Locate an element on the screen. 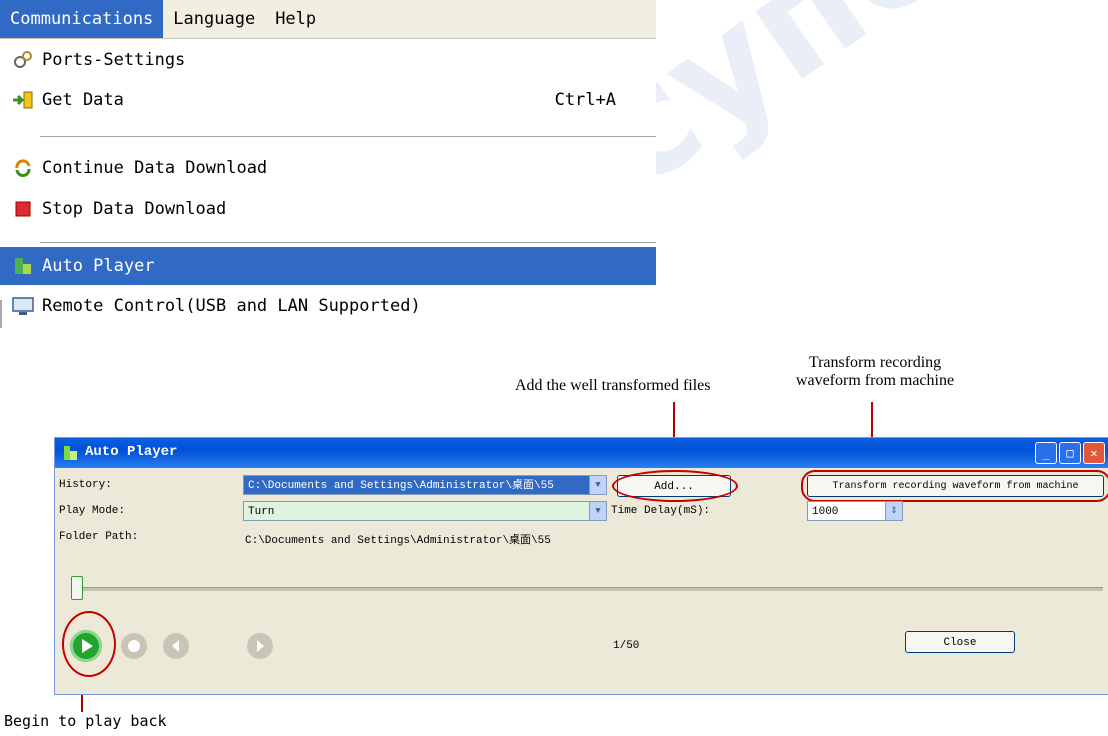  menu-item-remote-control: Remote Control(USB and LAN Supported) is located at coordinates (328, 306).